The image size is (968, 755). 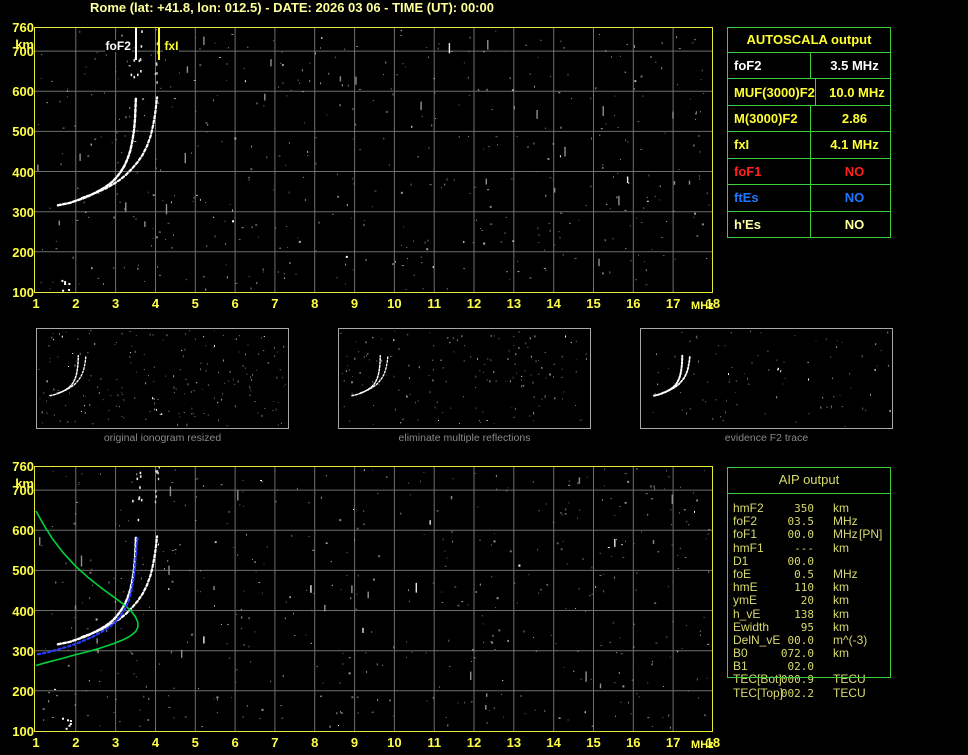 What do you see at coordinates (769, 118) in the screenshot?
I see `label-cell: M(3000)F2` at bounding box center [769, 118].